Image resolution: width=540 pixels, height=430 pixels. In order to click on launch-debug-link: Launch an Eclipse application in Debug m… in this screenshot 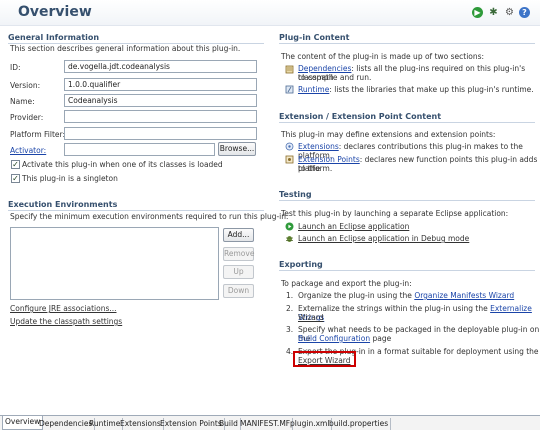, I will do `click(383, 238)`.